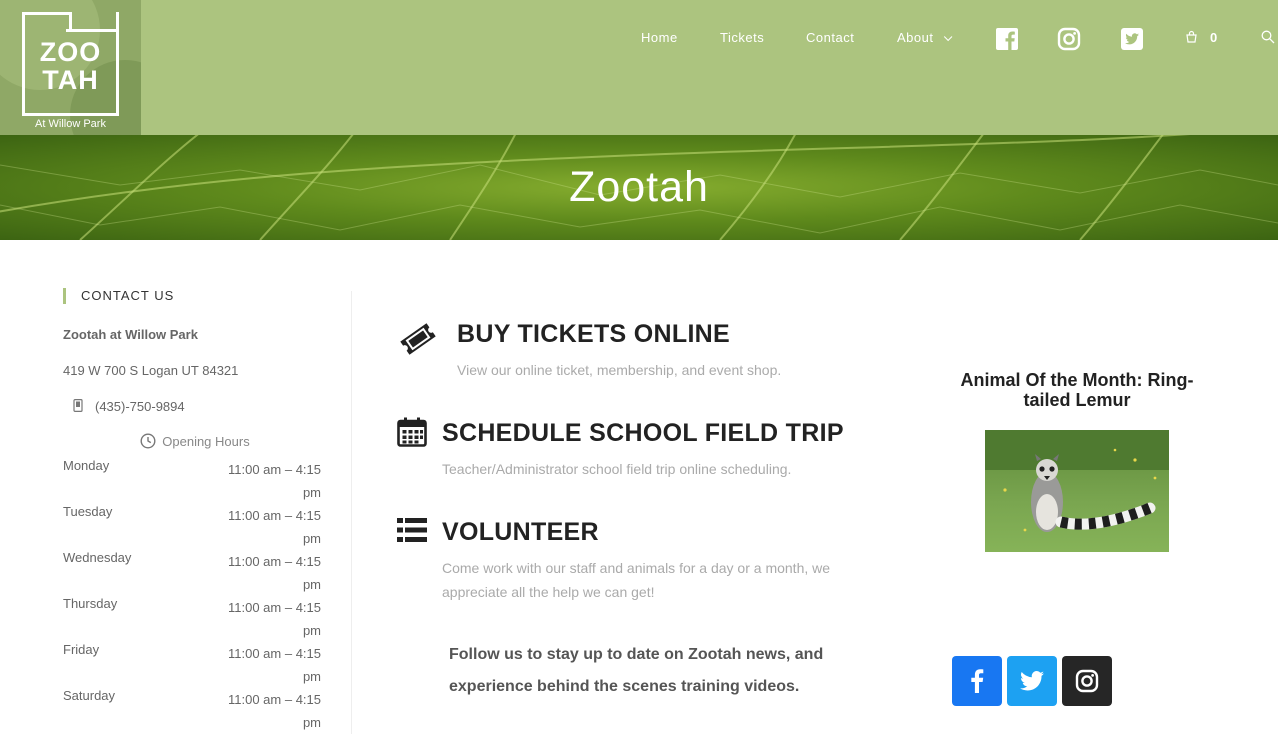 This screenshot has height=734, width=1278. I want to click on nav-about-label: About, so click(915, 37).